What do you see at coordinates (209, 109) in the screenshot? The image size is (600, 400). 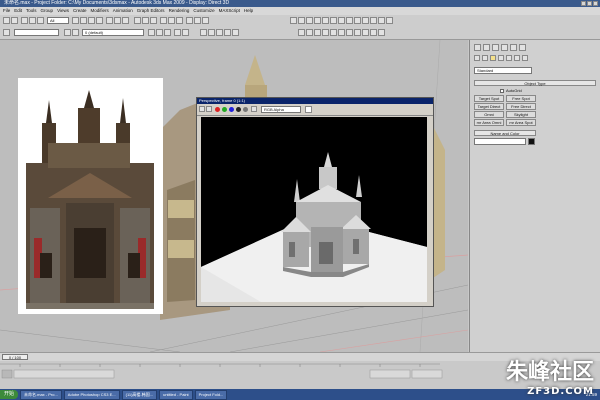 I see `clone-window-icon` at bounding box center [209, 109].